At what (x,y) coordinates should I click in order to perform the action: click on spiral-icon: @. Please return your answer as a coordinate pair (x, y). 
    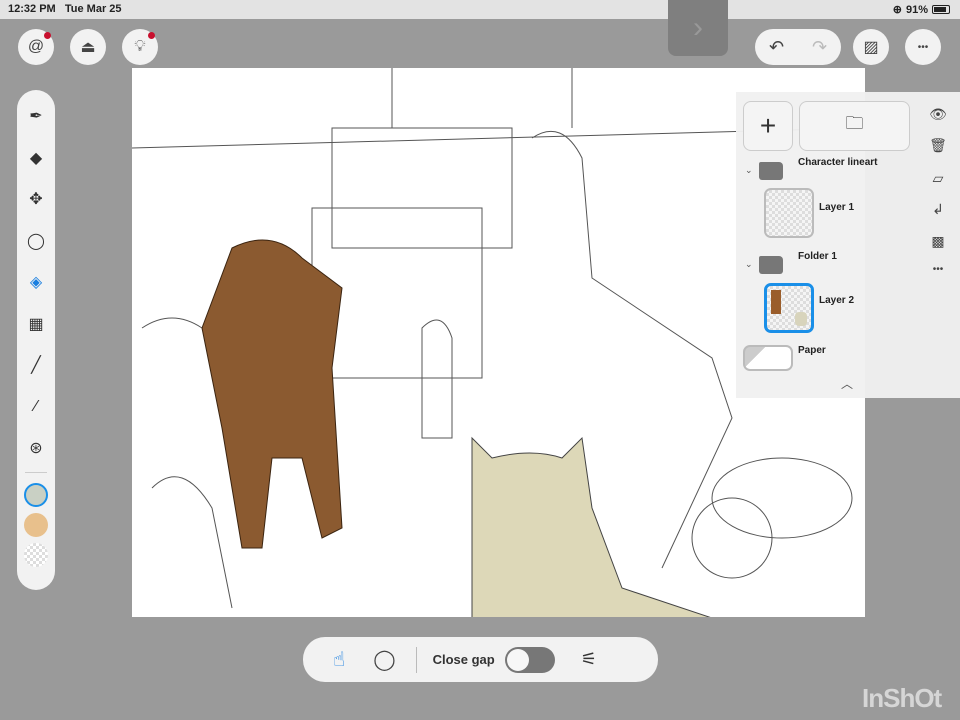
    Looking at the image, I should click on (36, 46).